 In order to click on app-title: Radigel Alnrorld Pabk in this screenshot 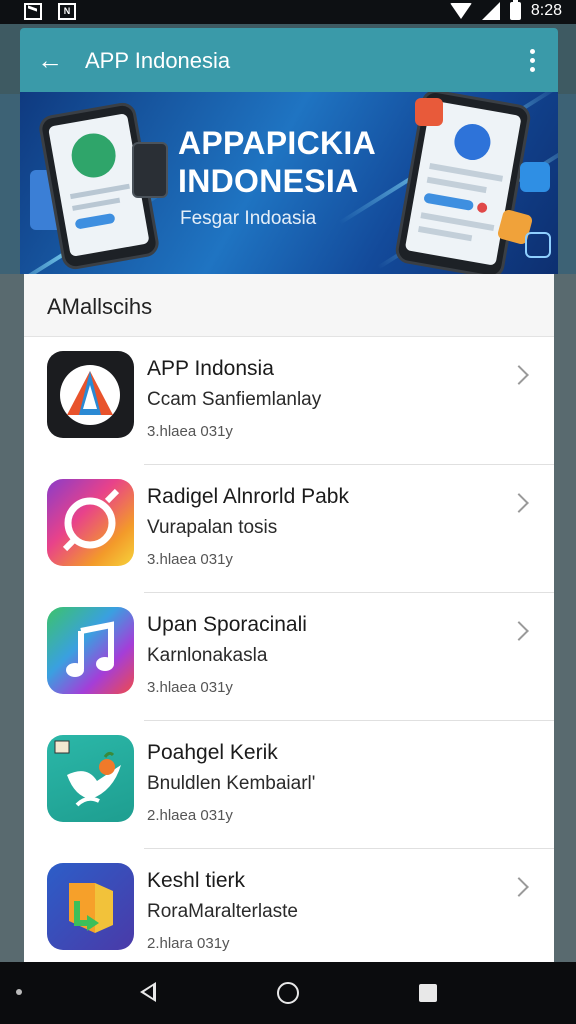, I will do `click(248, 496)`.